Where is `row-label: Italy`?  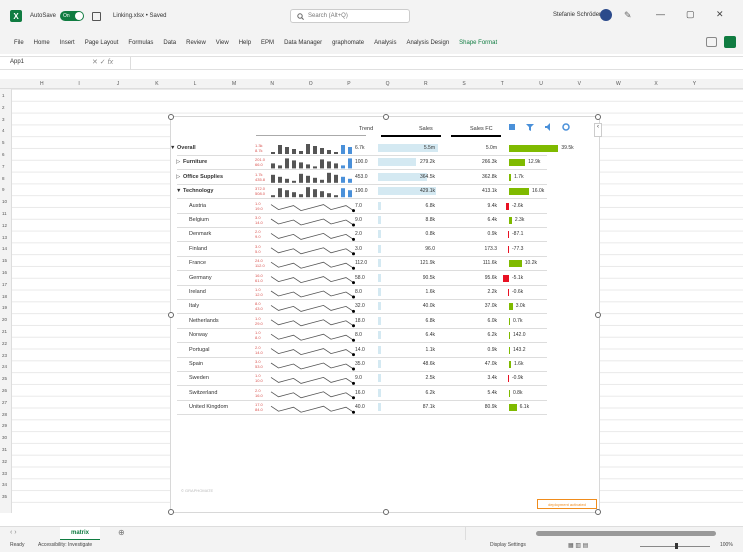 row-label: Italy is located at coordinates (194, 306).